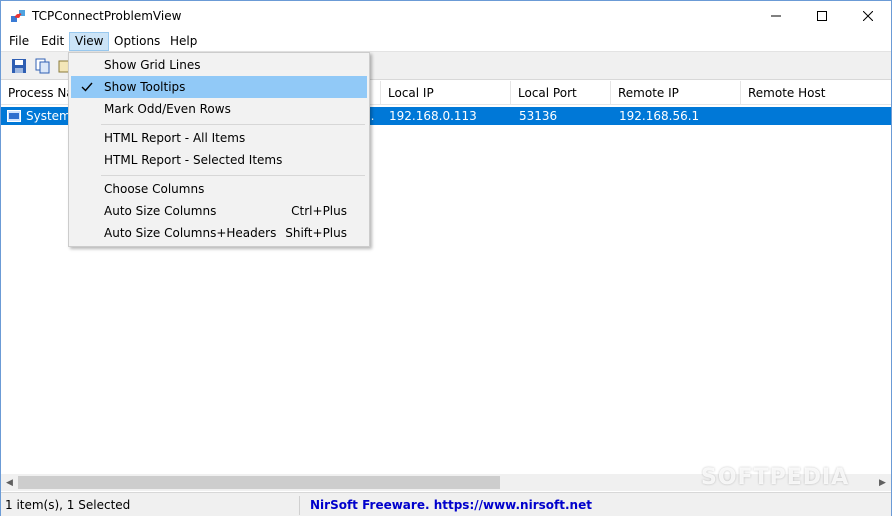 This screenshot has height=516, width=892. What do you see at coordinates (190, 233) in the screenshot?
I see `menu-item-label: Auto Size Columns+Headers` at bounding box center [190, 233].